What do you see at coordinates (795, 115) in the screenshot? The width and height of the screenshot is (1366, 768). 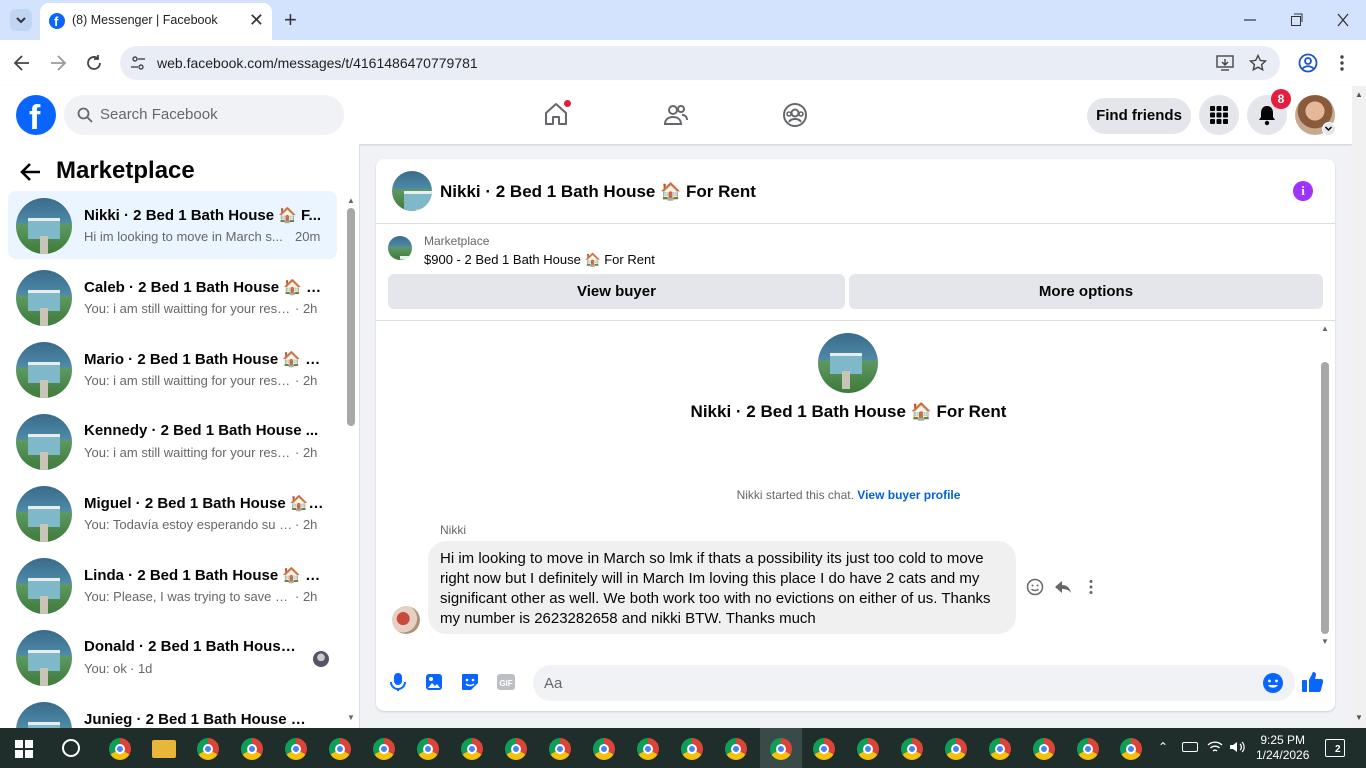 I see `nav-groups` at bounding box center [795, 115].